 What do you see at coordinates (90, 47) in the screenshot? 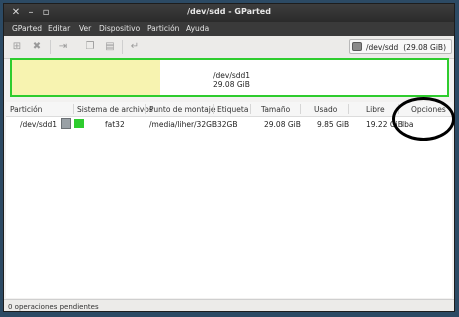
I see `copy-icon: ❐` at bounding box center [90, 47].